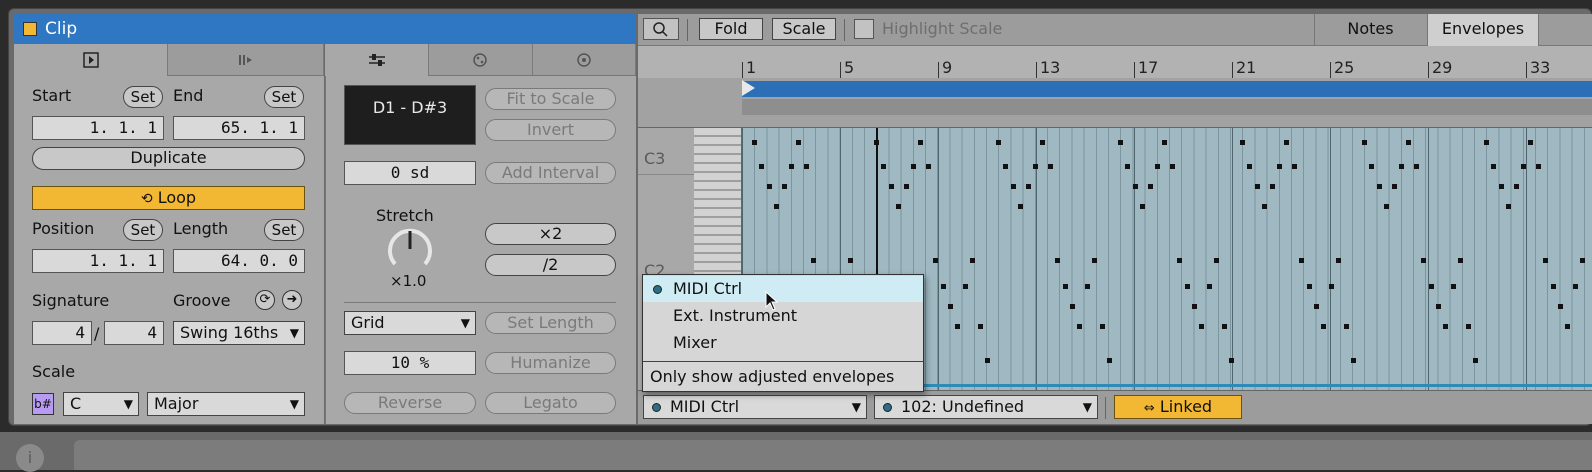 The height and width of the screenshot is (472, 1592). I want to click on start-value-field: 1. 1. 1, so click(98, 128).